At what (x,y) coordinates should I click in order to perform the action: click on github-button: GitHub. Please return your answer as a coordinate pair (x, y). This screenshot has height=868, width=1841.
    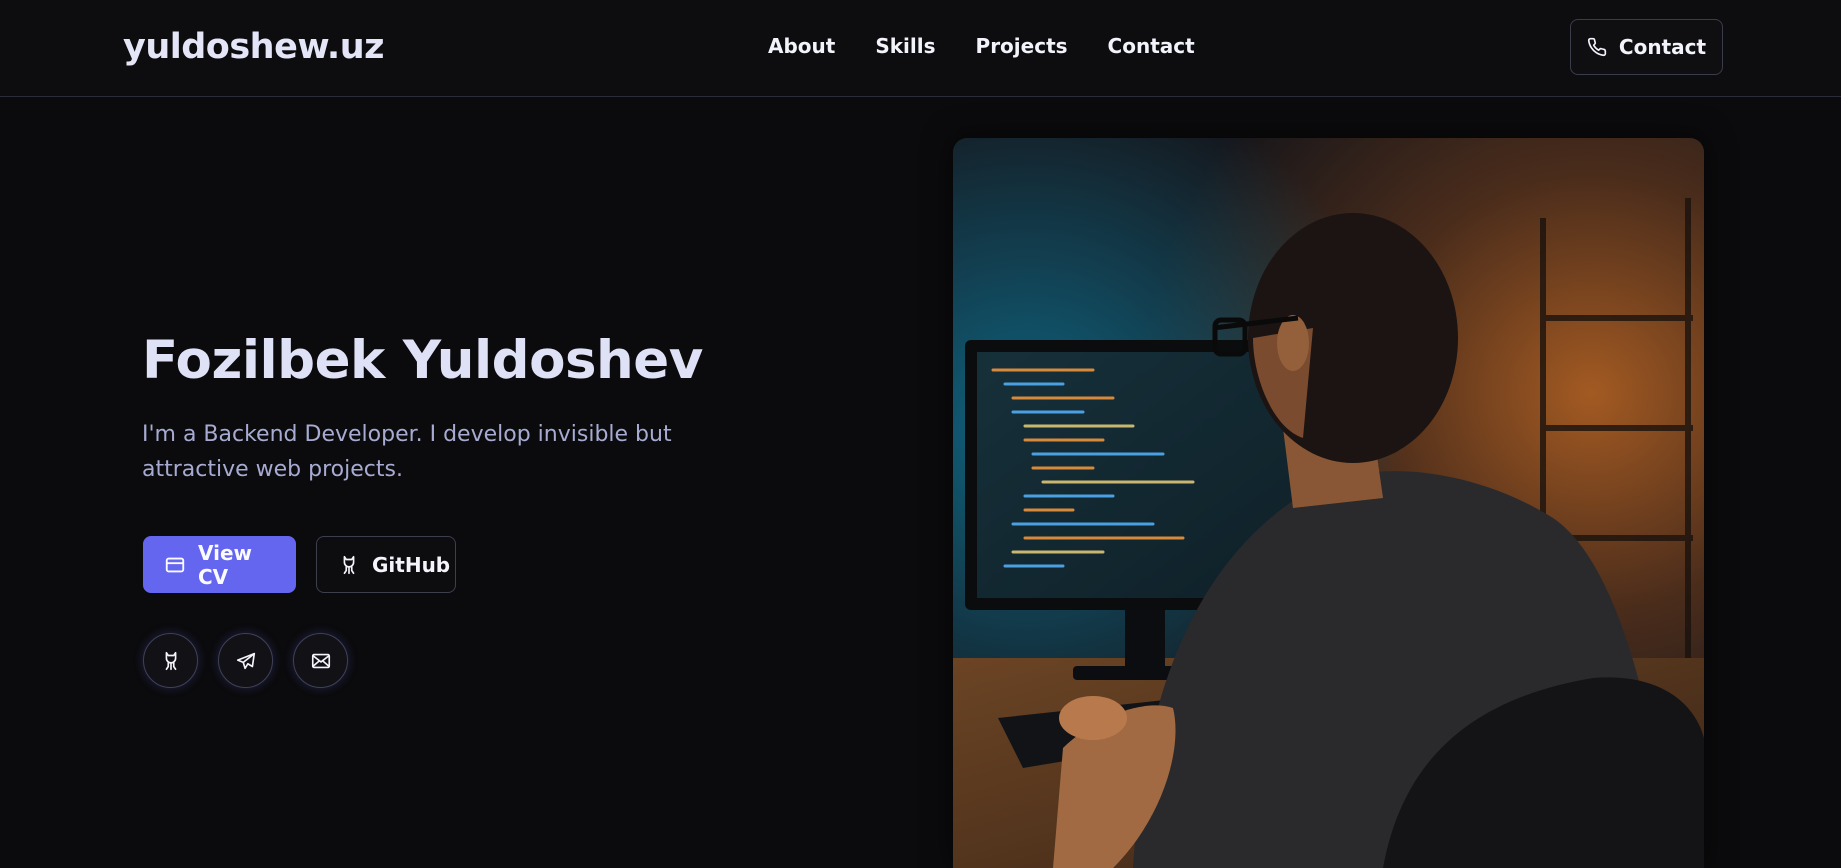
    Looking at the image, I should click on (386, 564).